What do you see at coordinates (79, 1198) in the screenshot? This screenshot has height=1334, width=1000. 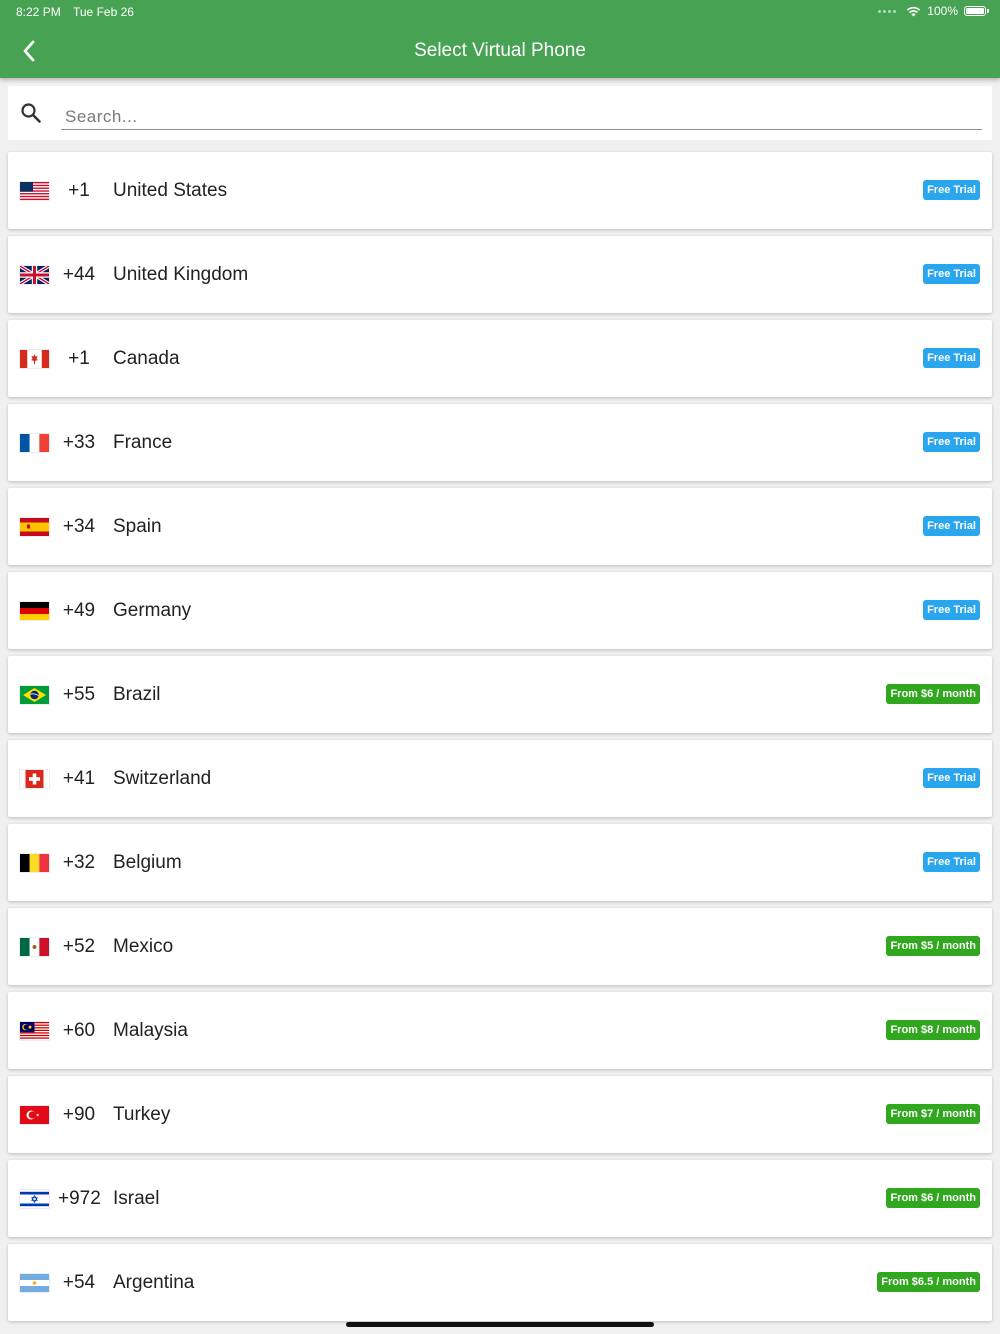 I see `dial-code: +972` at bounding box center [79, 1198].